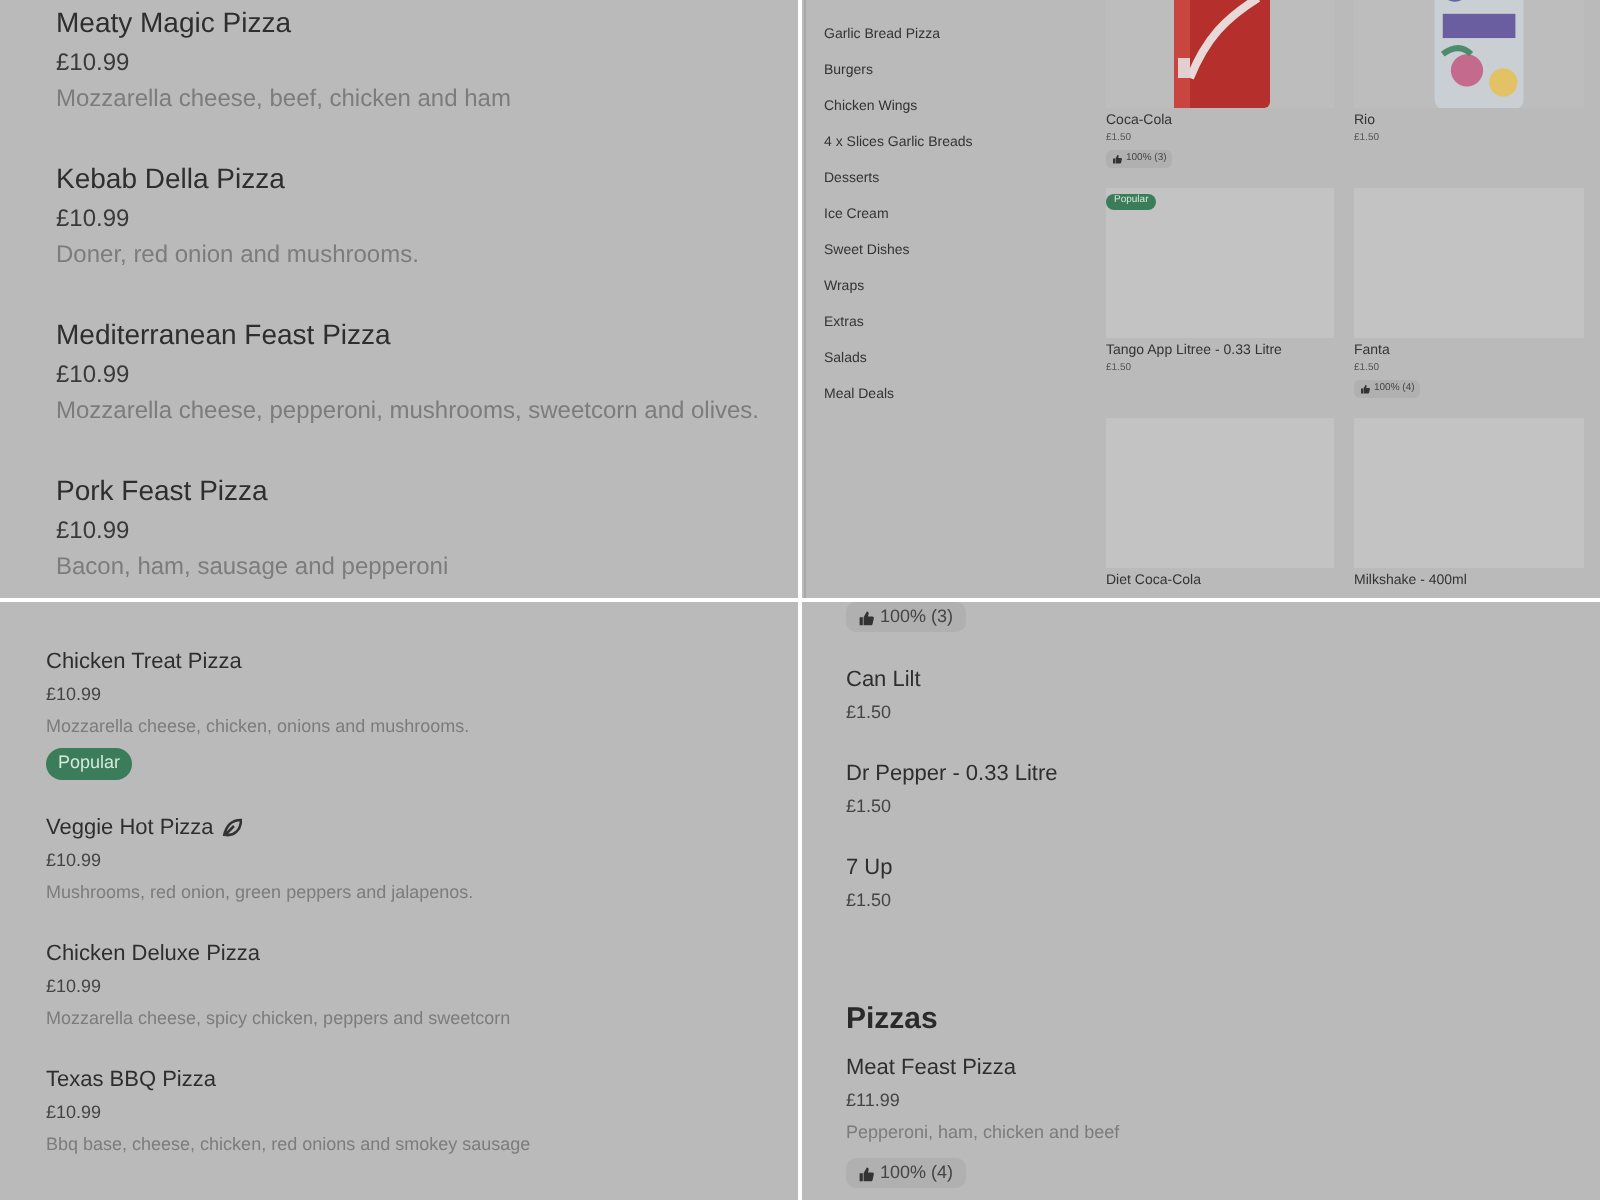 The image size is (1600, 1200). What do you see at coordinates (931, 1068) in the screenshot?
I see `item-name: Meat Feast Pizza` at bounding box center [931, 1068].